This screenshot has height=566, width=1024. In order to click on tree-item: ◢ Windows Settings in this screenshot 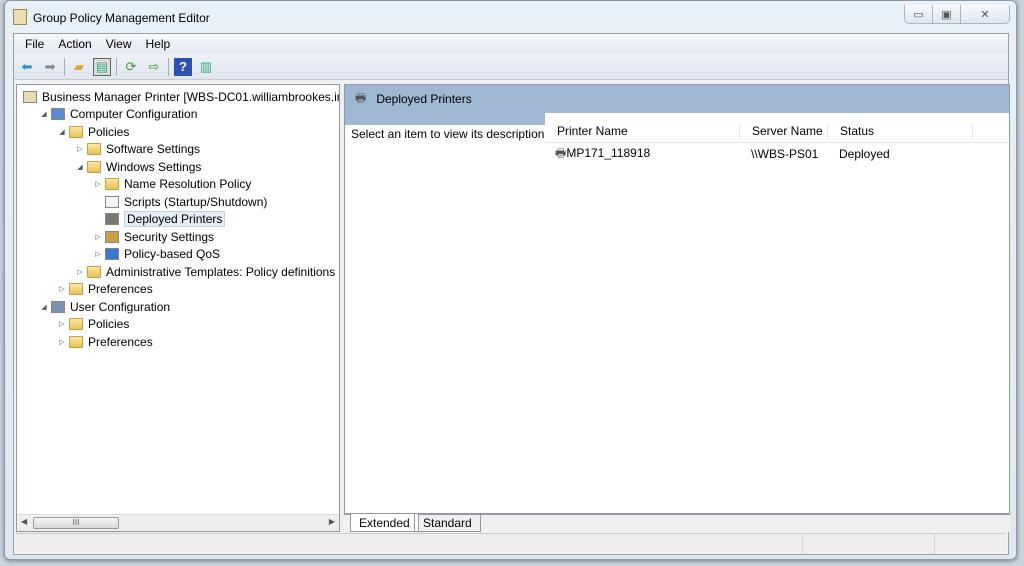, I will do `click(138, 166)`.